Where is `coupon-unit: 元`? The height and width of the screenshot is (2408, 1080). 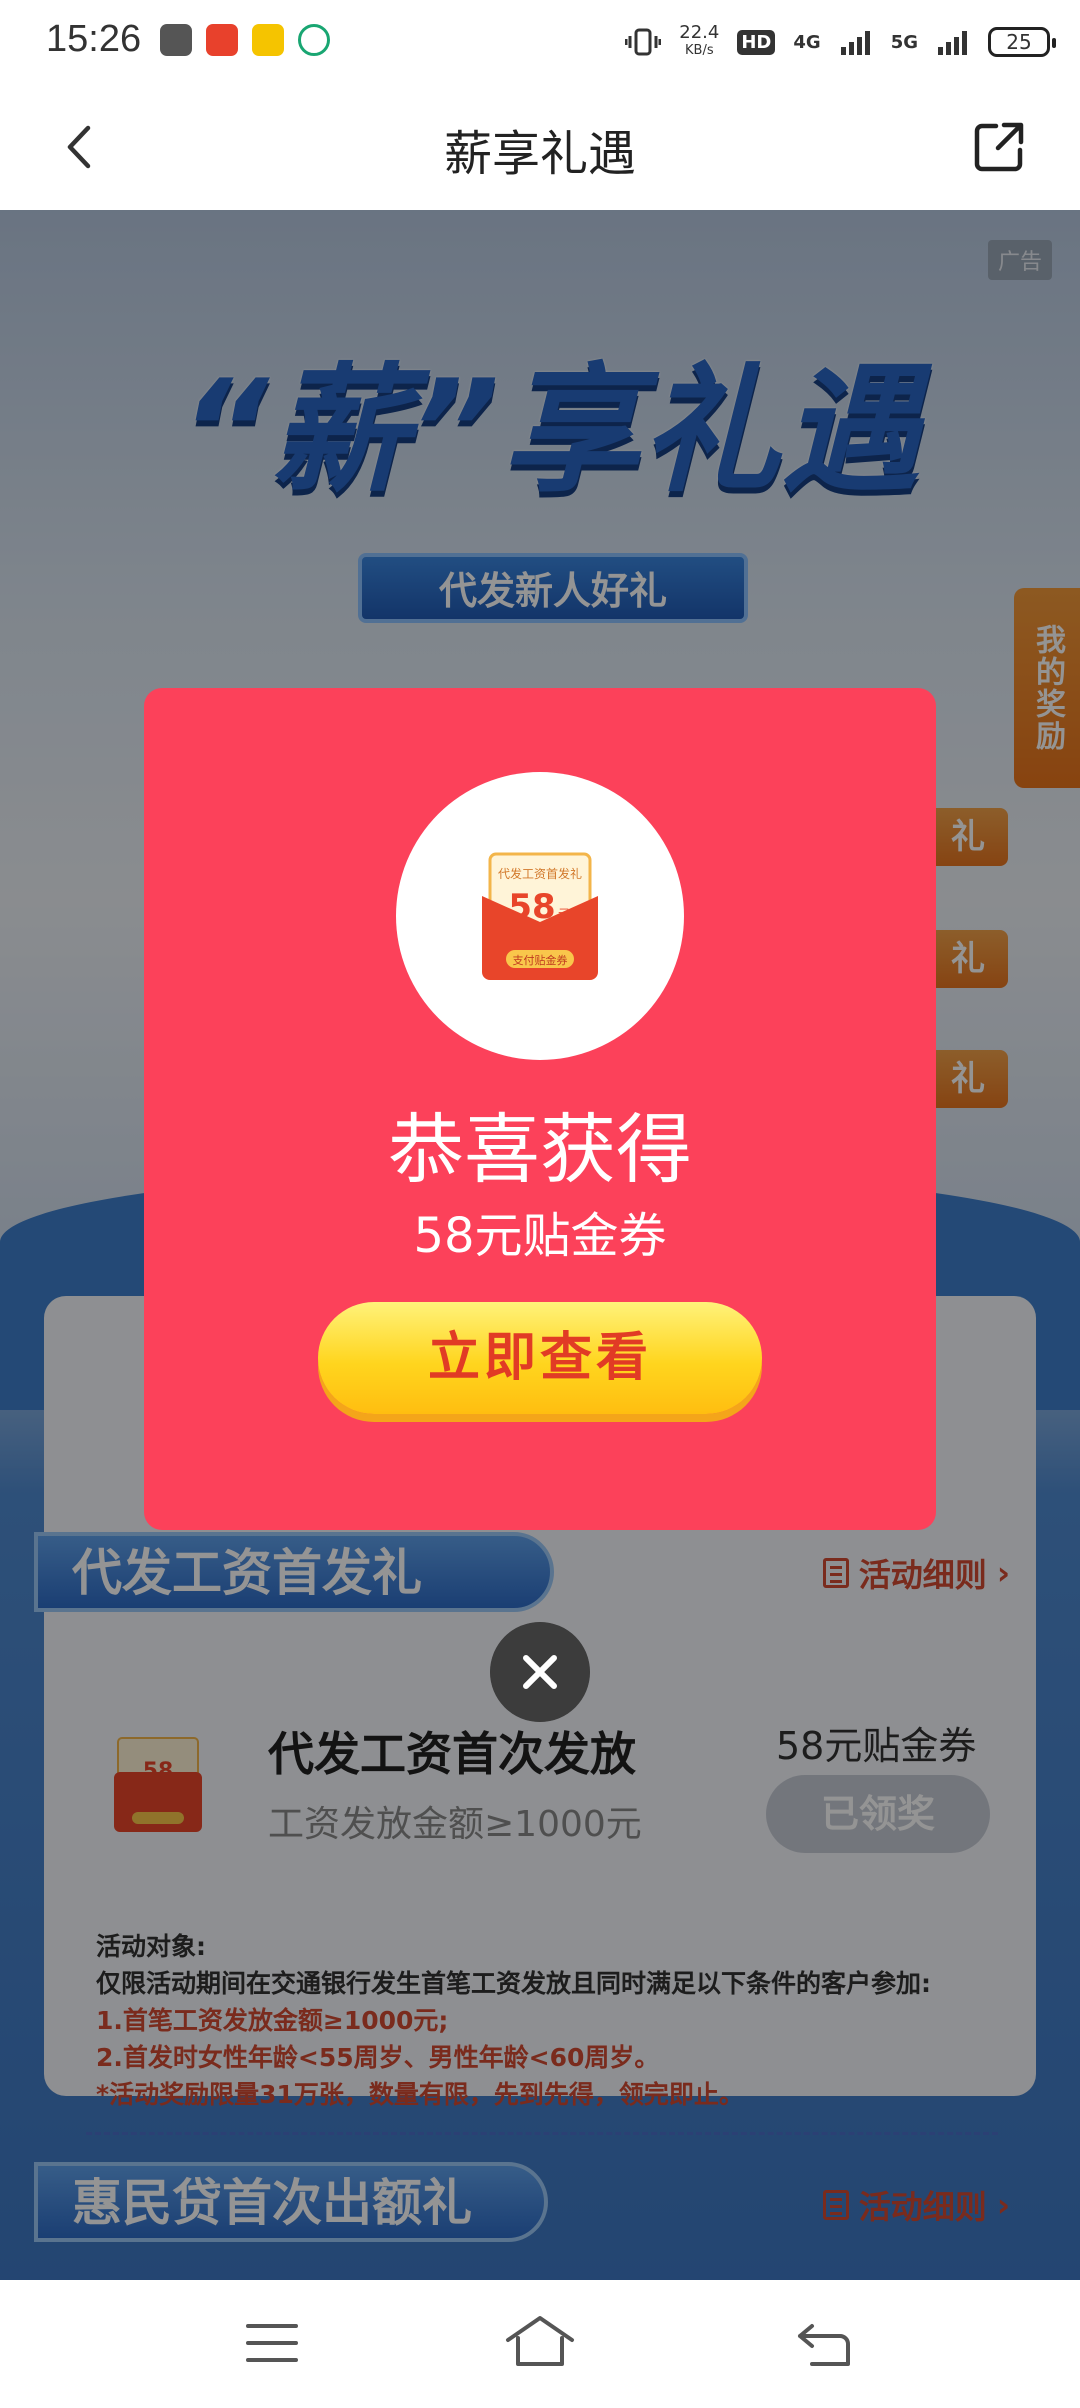
coupon-unit: 元 is located at coordinates (564, 914).